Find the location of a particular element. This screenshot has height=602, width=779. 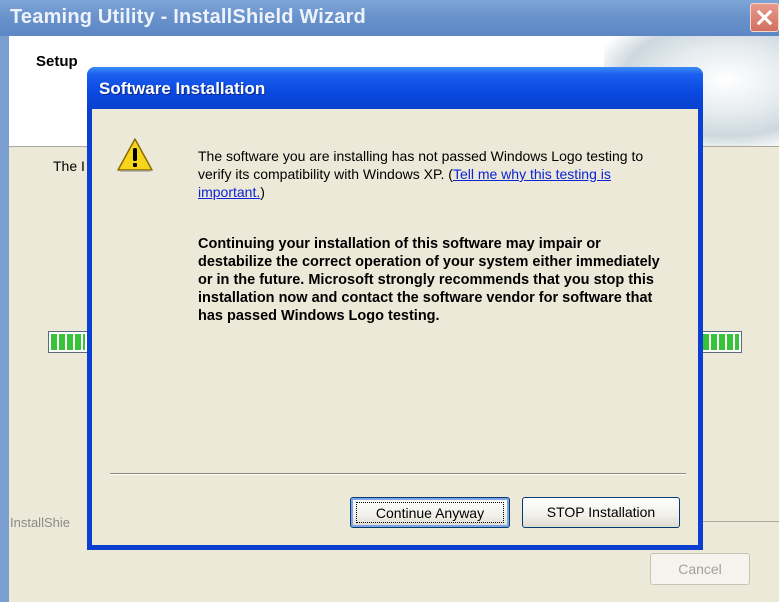

wizard-body-text: The I is located at coordinates (69, 166).